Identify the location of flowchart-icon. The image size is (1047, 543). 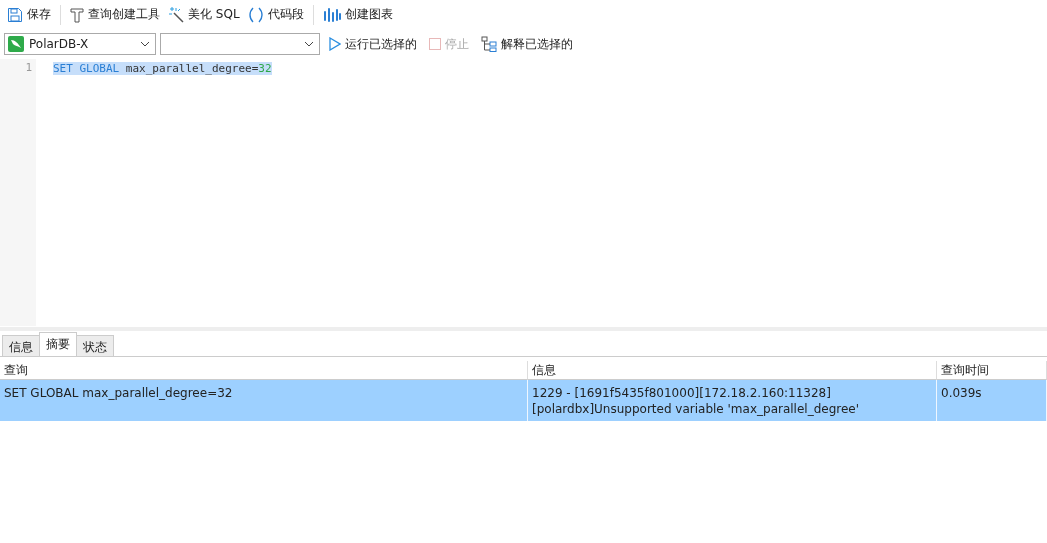
(489, 44).